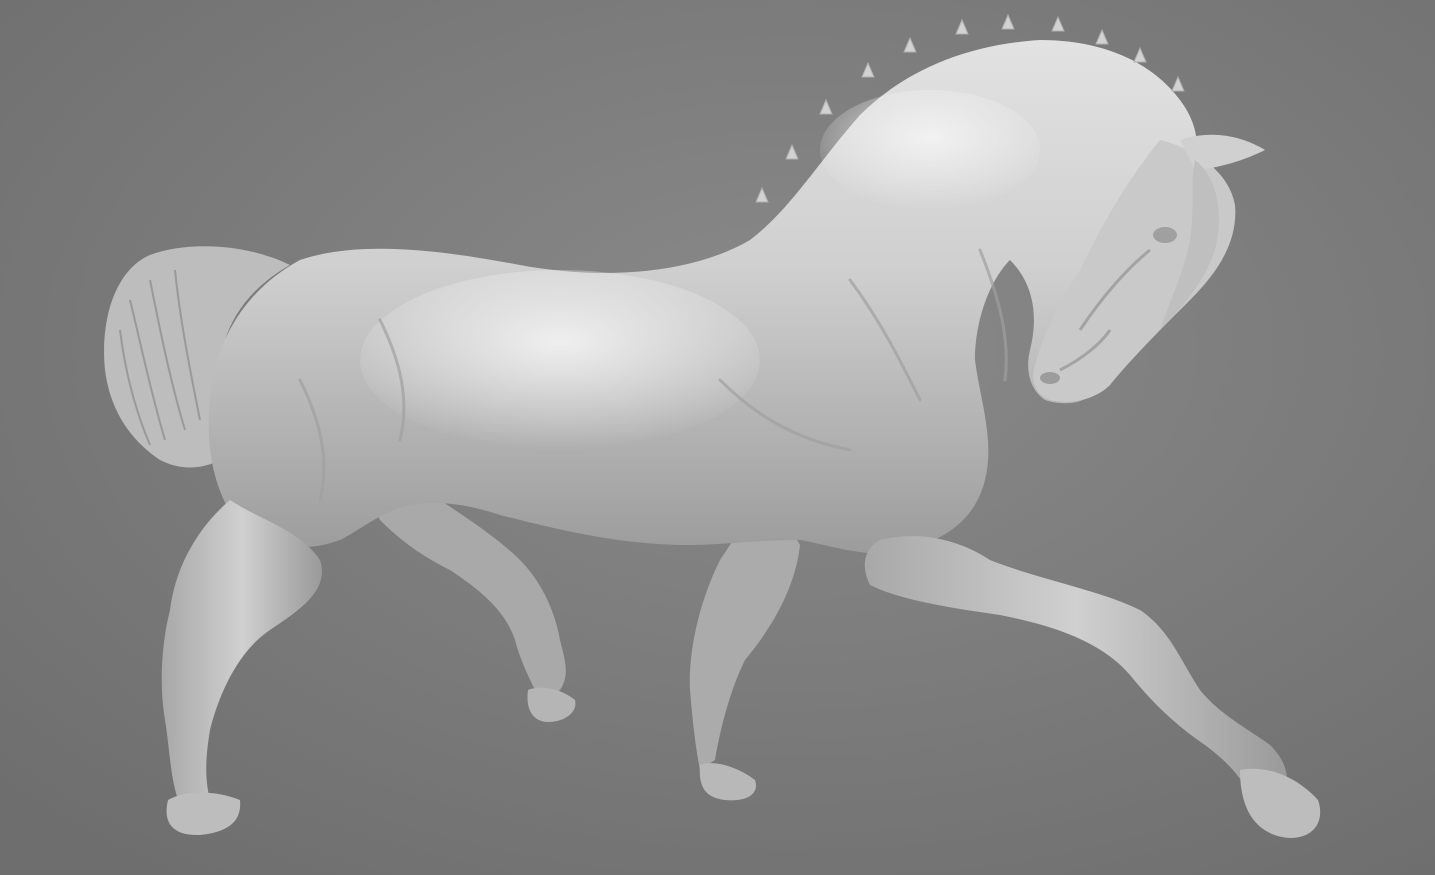 This screenshot has height=875, width=1435. What do you see at coordinates (1165, 235) in the screenshot?
I see `horse-eye` at bounding box center [1165, 235].